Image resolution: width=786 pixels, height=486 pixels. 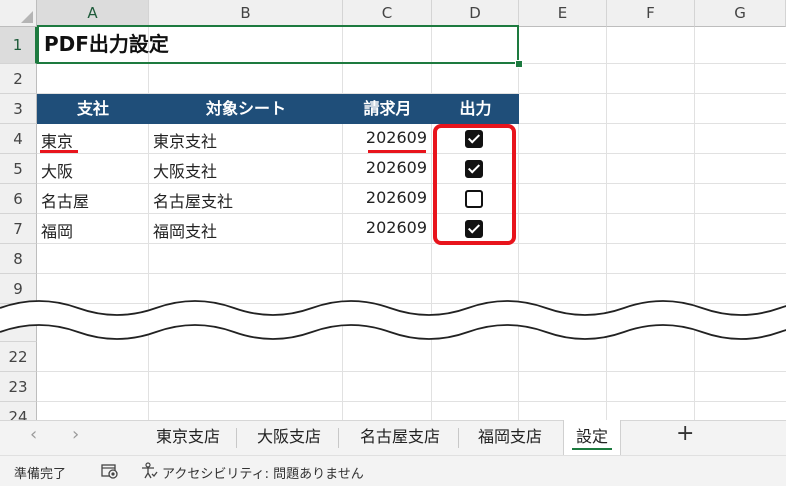 What do you see at coordinates (75, 434) in the screenshot?
I see `next-sheet-icon: ›` at bounding box center [75, 434].